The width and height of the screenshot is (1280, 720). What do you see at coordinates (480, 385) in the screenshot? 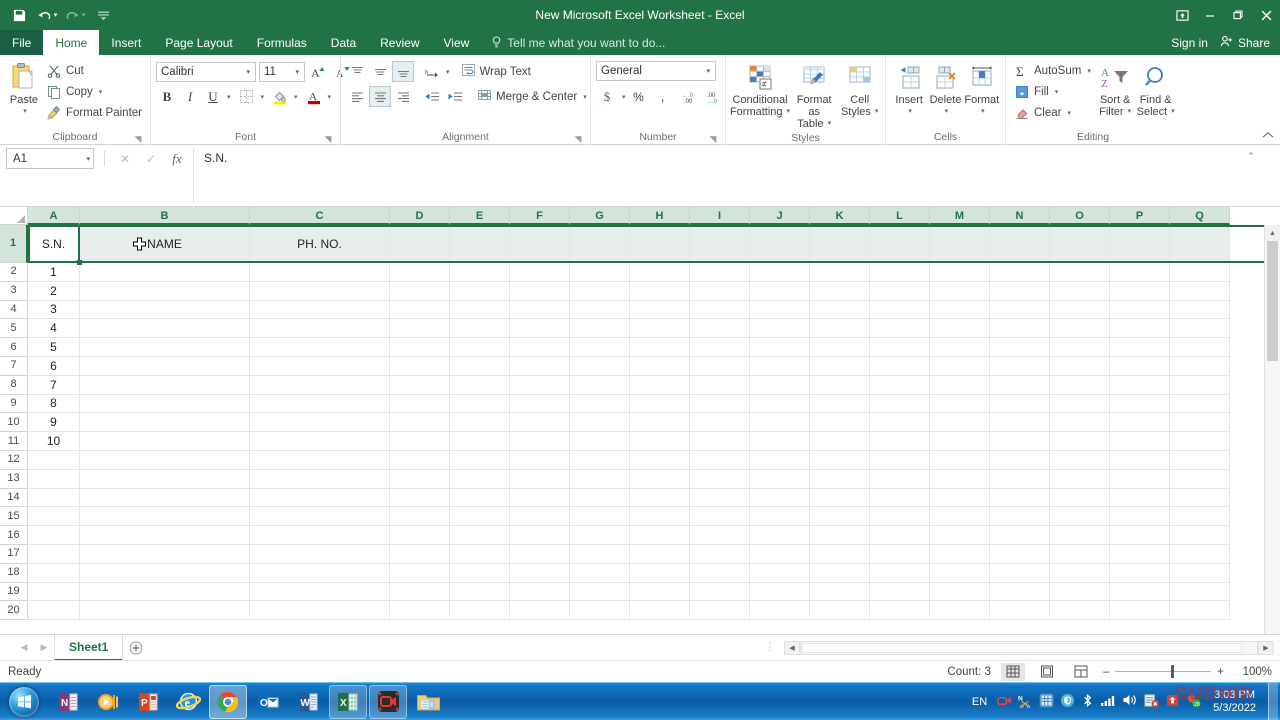
I see `cell-E8` at bounding box center [480, 385].